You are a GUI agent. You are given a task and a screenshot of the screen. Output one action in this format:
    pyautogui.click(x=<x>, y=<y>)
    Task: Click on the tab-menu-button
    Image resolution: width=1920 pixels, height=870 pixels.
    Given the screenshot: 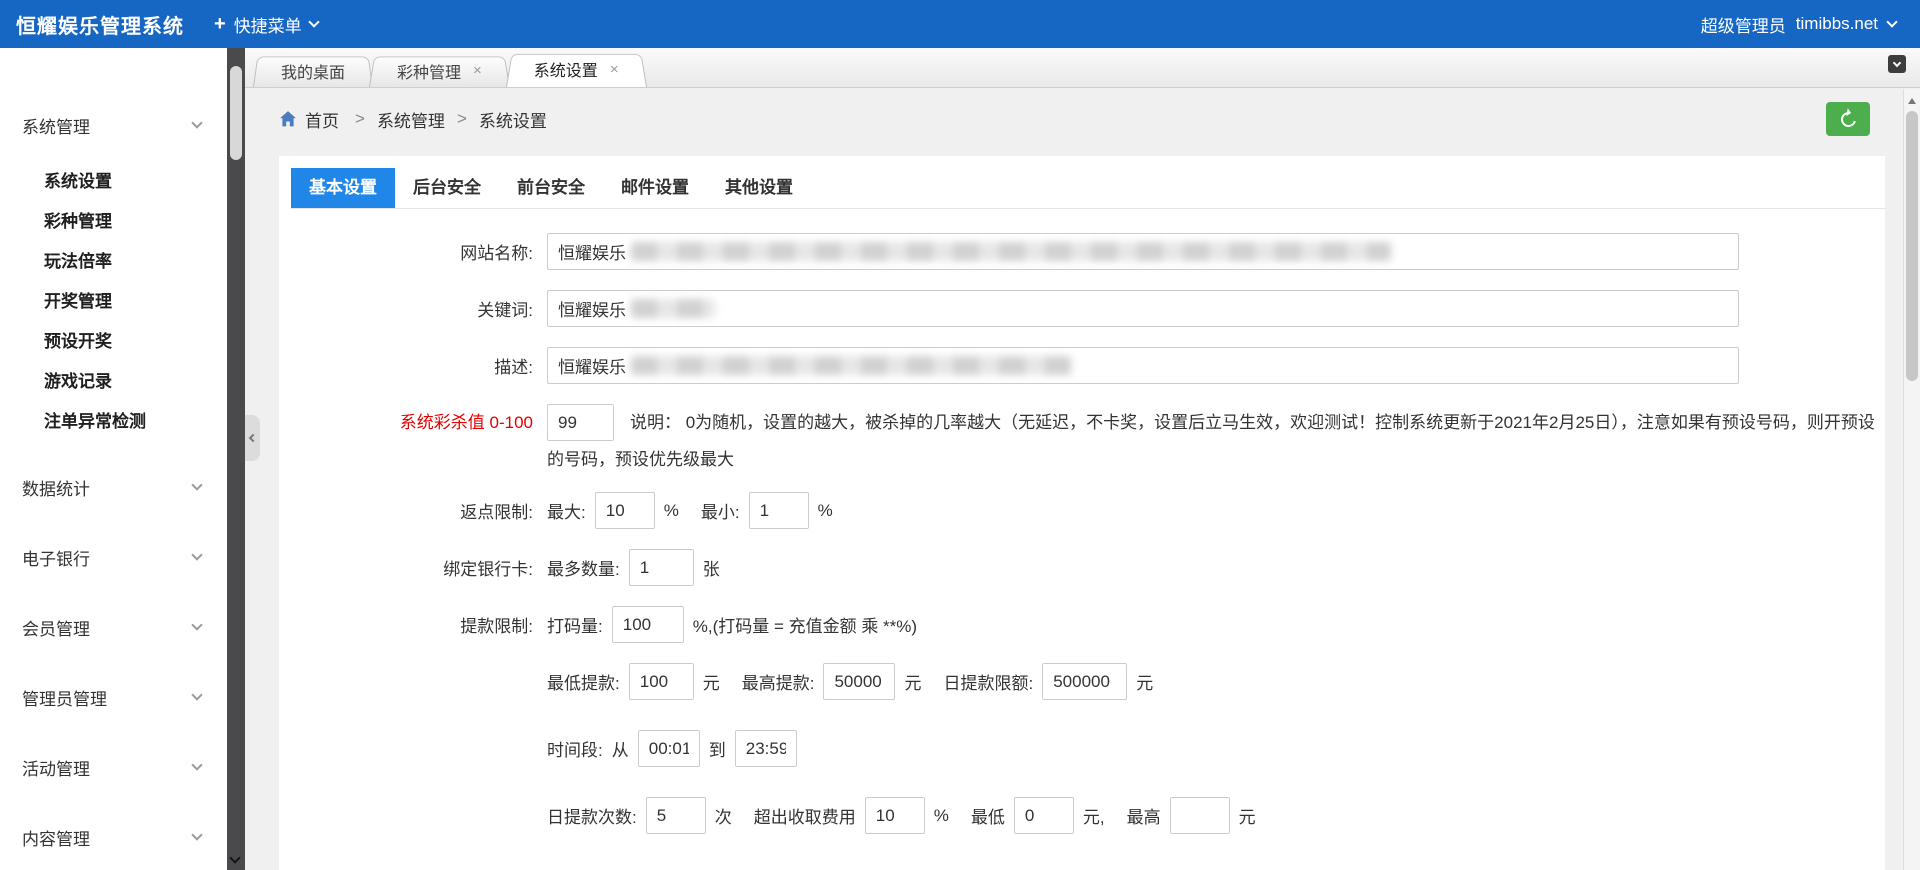 What is the action you would take?
    pyautogui.click(x=1897, y=64)
    